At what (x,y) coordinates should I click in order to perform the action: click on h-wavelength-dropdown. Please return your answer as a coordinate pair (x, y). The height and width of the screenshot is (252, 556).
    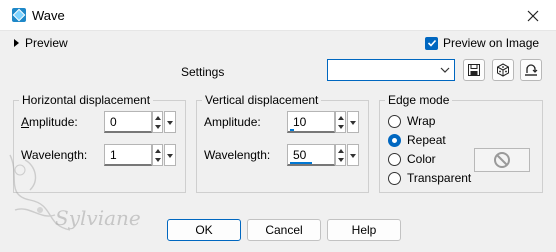
    Looking at the image, I should click on (170, 155).